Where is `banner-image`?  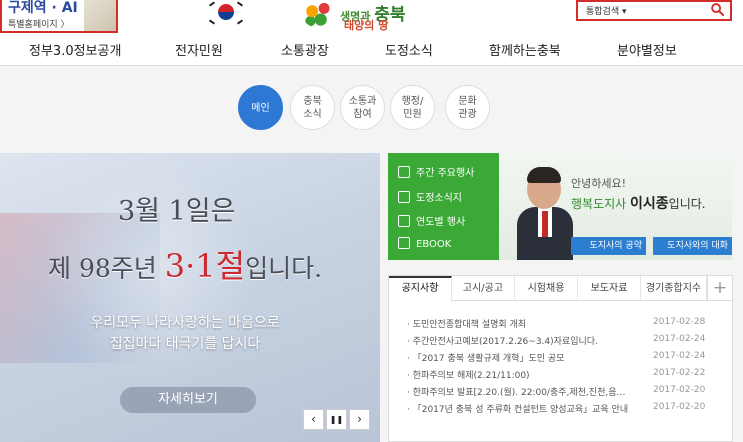 banner-image is located at coordinates (100, 15).